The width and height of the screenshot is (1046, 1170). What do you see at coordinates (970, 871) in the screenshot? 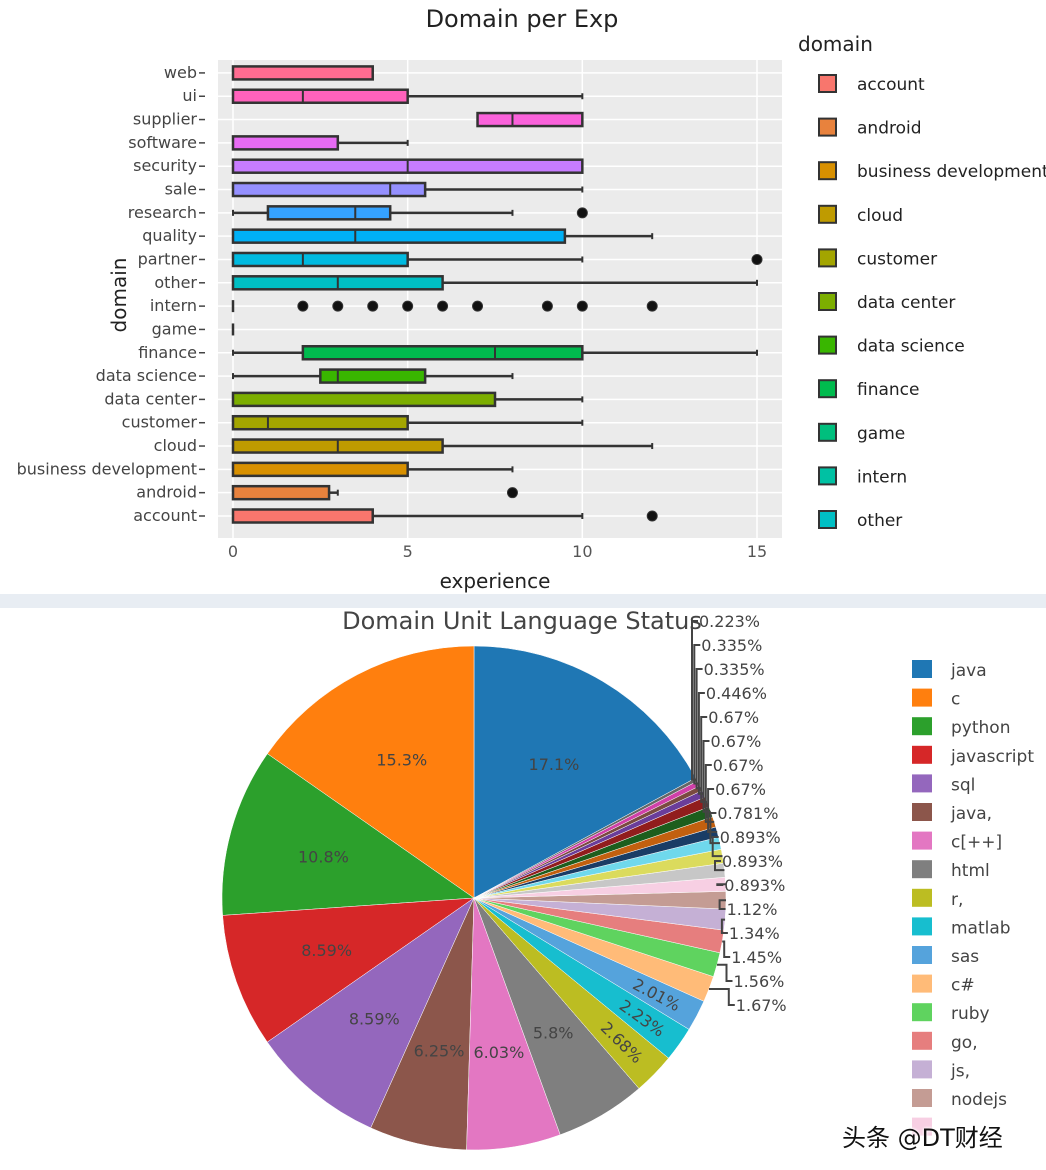
I see `legend-label: html` at bounding box center [970, 871].